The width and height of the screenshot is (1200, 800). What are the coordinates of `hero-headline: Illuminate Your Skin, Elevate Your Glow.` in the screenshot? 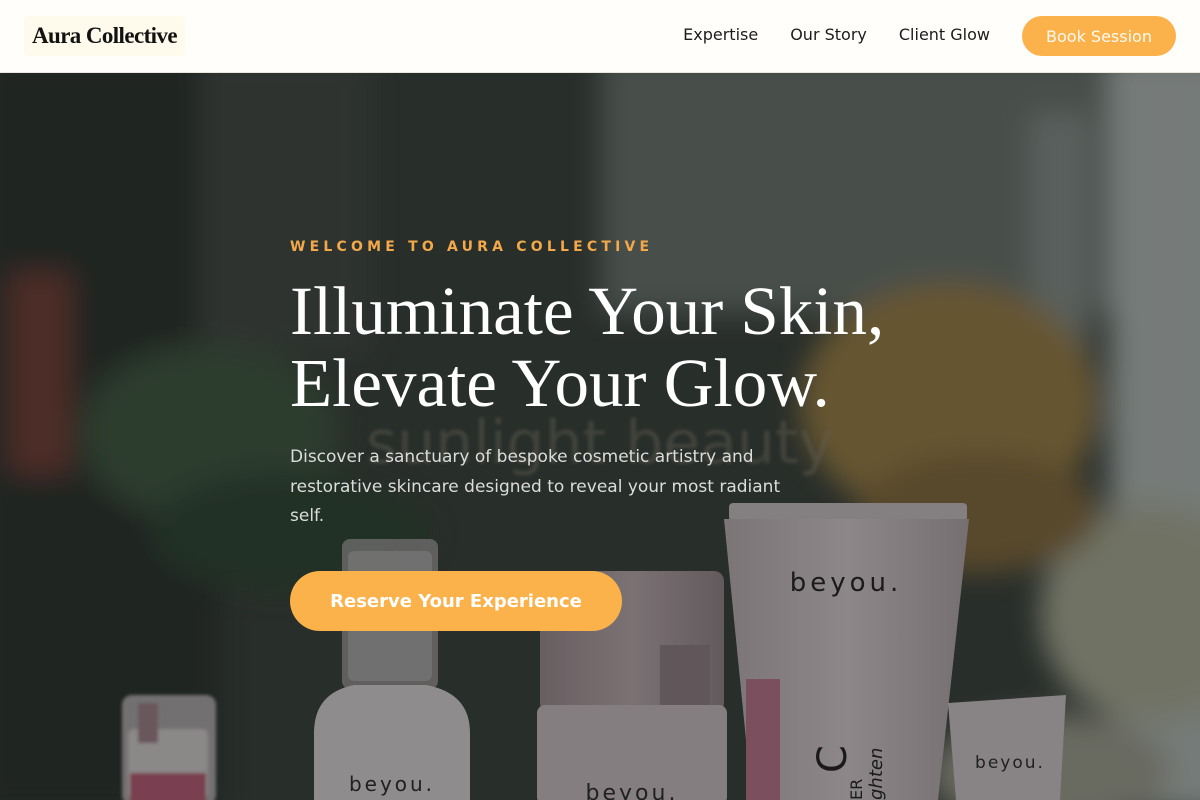 It's located at (650, 347).